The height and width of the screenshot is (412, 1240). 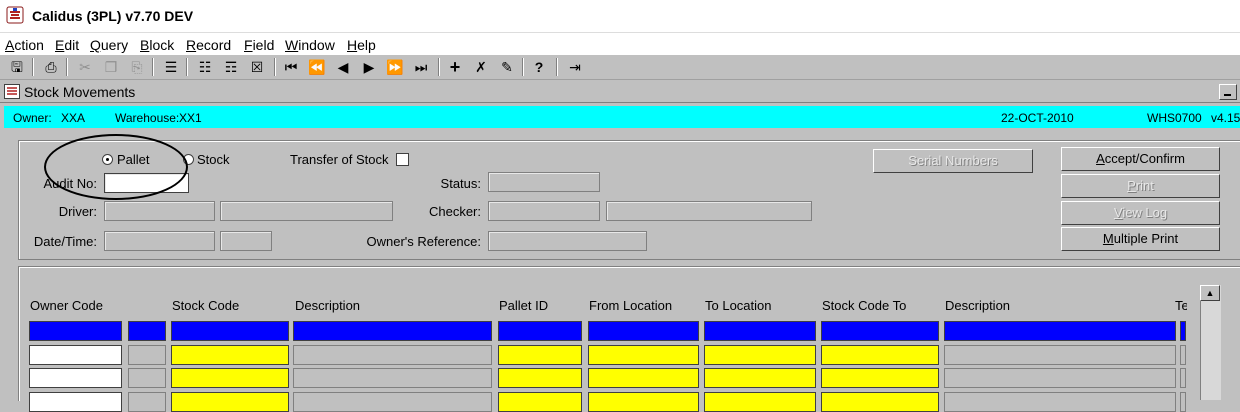 I want to click on annotation-ellipse, so click(x=116, y=167).